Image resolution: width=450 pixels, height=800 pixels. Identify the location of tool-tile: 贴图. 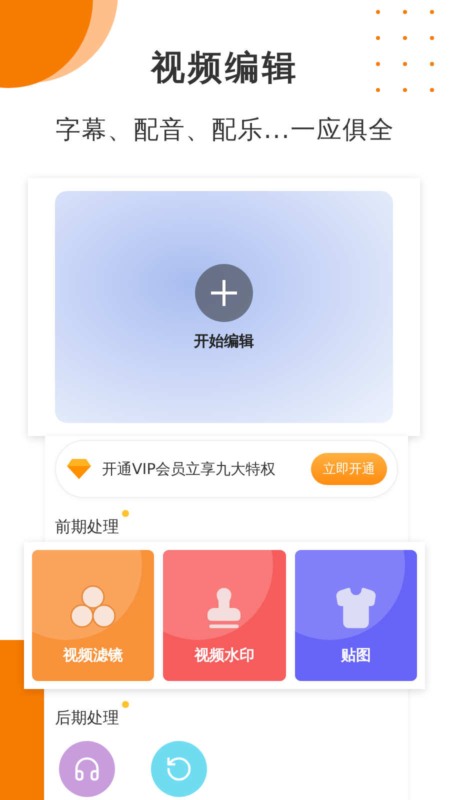
(355, 615).